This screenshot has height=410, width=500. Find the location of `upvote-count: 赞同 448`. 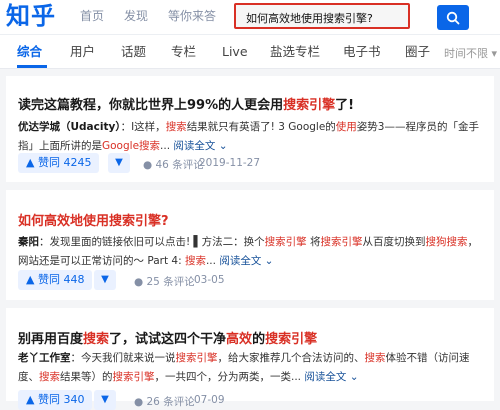

upvote-count: 赞同 448 is located at coordinates (61, 279).